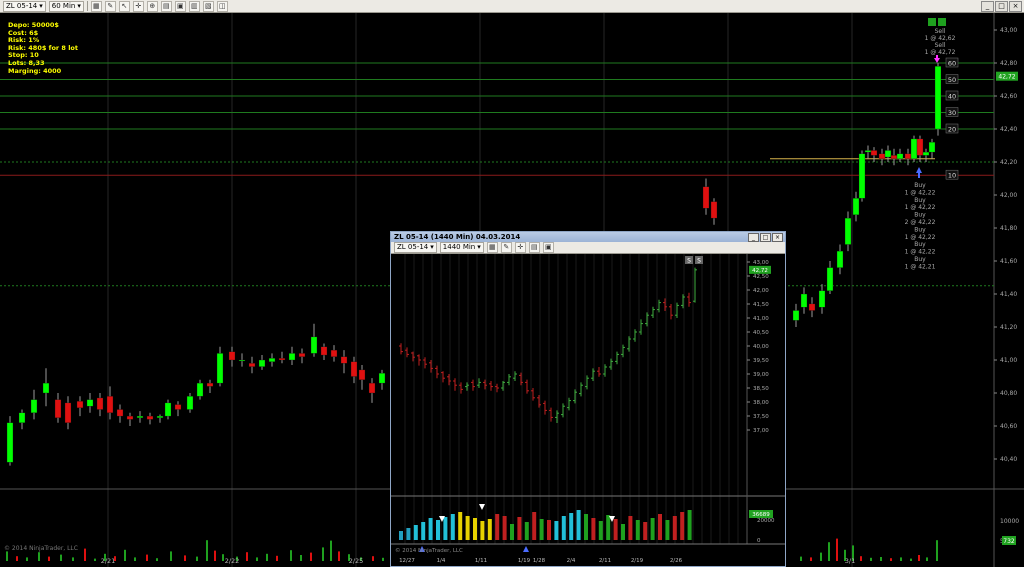 This screenshot has width=1024, height=567. Describe the element at coordinates (952, 64) in the screenshot. I see `level-label: 60` at that location.